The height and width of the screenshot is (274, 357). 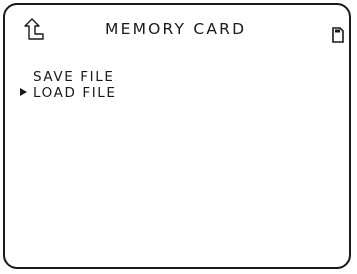 I want to click on menu-item-load-file: LOAD FILE, so click(x=68, y=93).